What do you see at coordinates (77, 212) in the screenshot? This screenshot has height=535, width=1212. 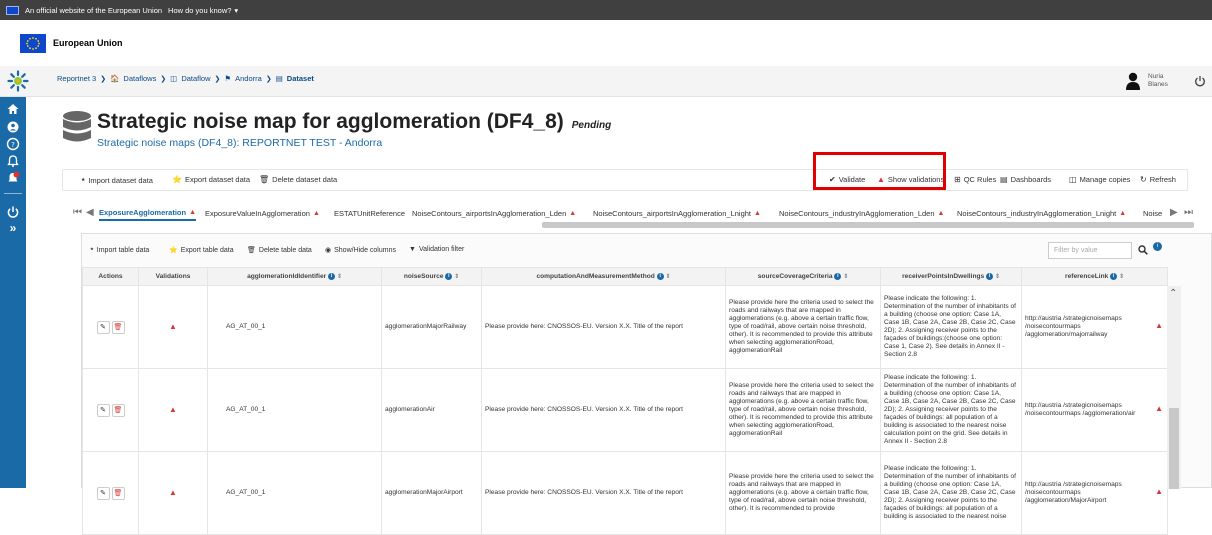 I see `first-tab-icon: ⏮` at bounding box center [77, 212].